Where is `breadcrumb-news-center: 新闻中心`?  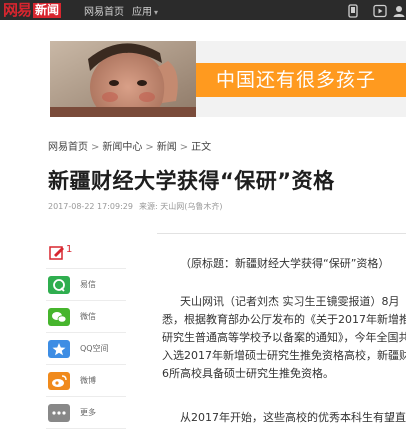
breadcrumb-news-center: 新闻中心 is located at coordinates (122, 147).